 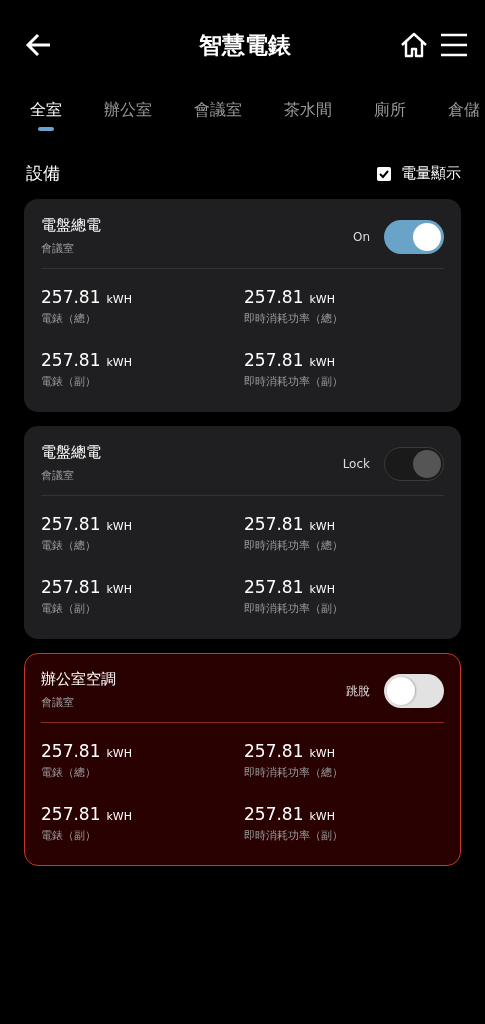 What do you see at coordinates (356, 464) in the screenshot?
I see `status-label: Lock` at bounding box center [356, 464].